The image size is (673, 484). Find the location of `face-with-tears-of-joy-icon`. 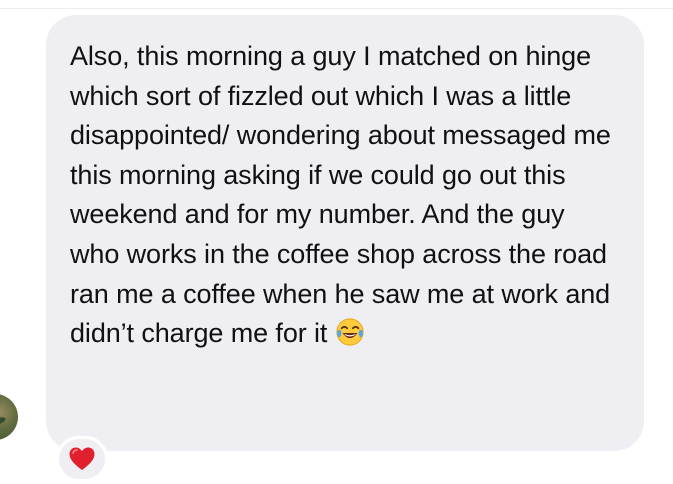

face-with-tears-of-joy-icon is located at coordinates (350, 332).